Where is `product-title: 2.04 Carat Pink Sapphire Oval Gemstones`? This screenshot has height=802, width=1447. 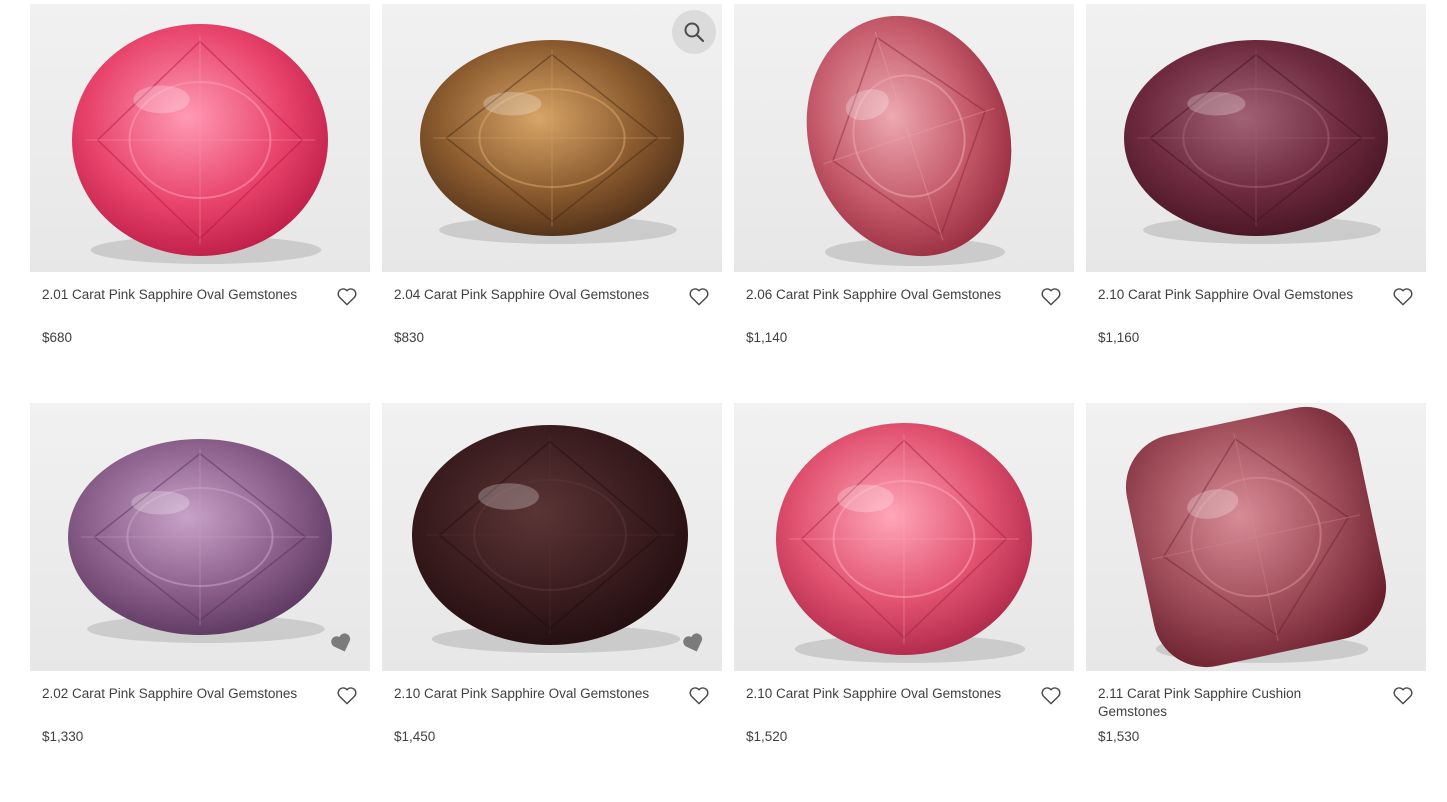
product-title: 2.04 Carat Pink Sapphire Oval Gemstones is located at coordinates (529, 295).